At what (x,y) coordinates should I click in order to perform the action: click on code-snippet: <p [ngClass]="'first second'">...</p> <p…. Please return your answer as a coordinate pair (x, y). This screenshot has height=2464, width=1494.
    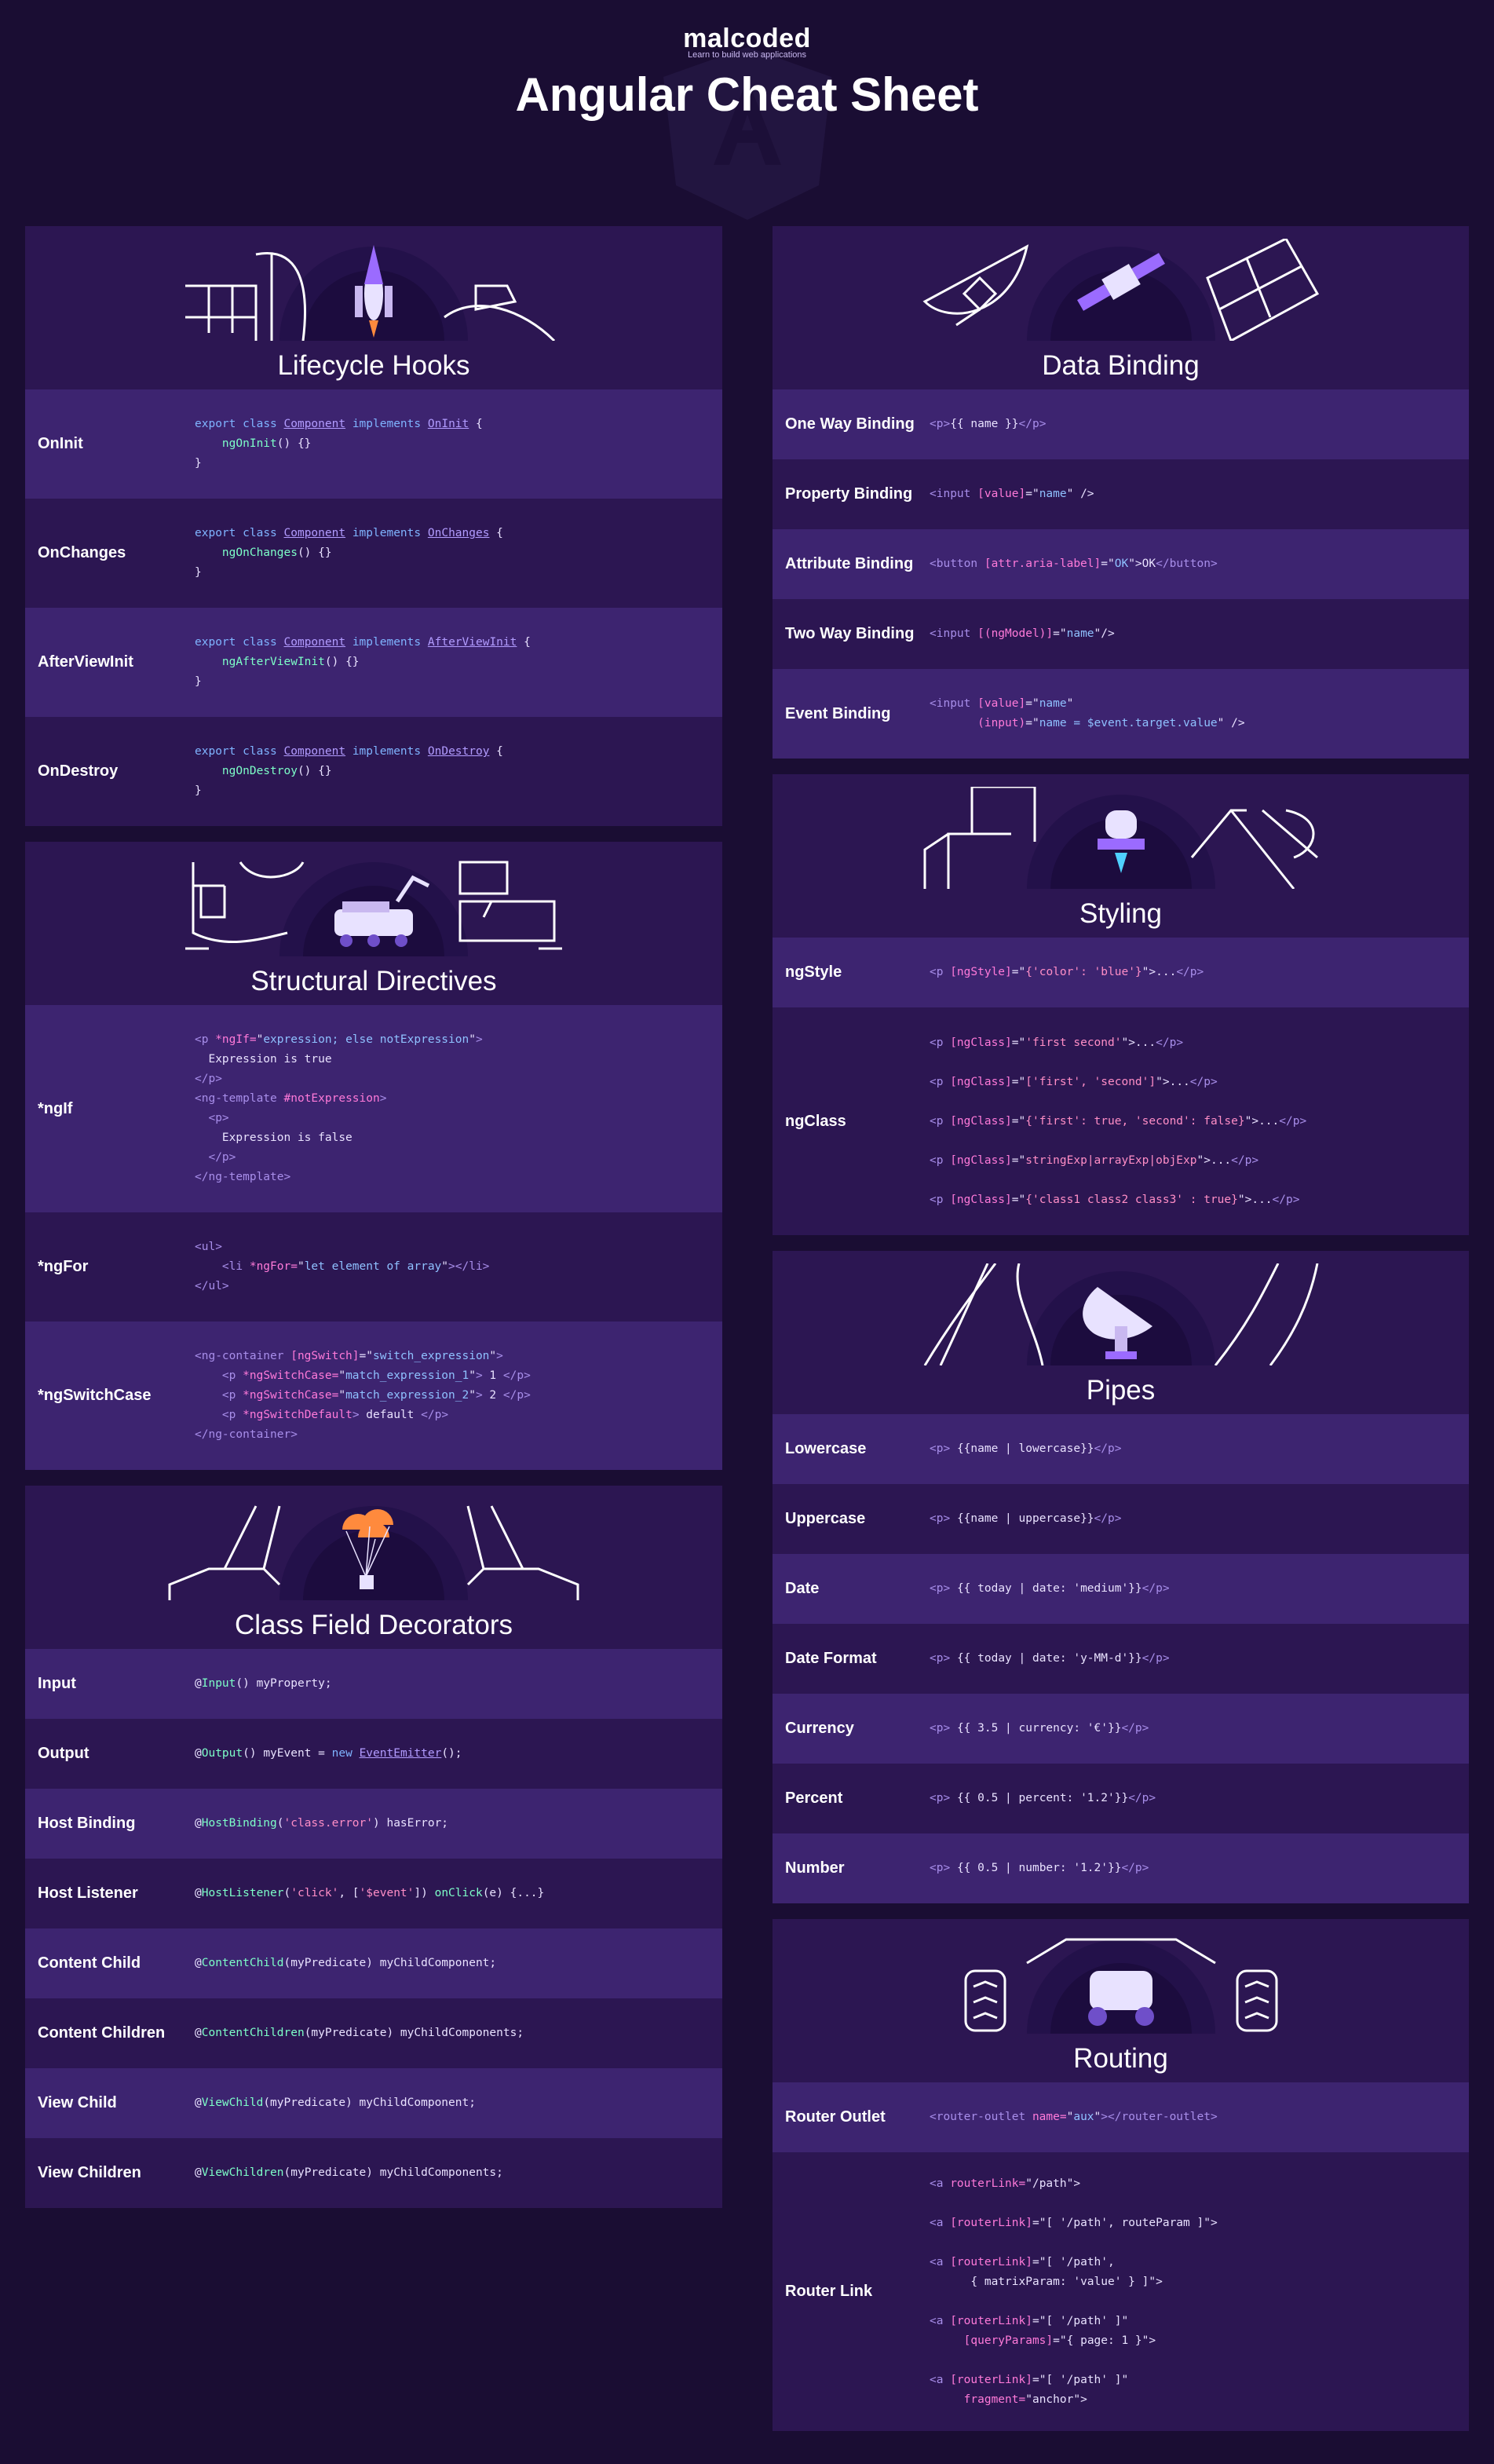
    Looking at the image, I should click on (1118, 1121).